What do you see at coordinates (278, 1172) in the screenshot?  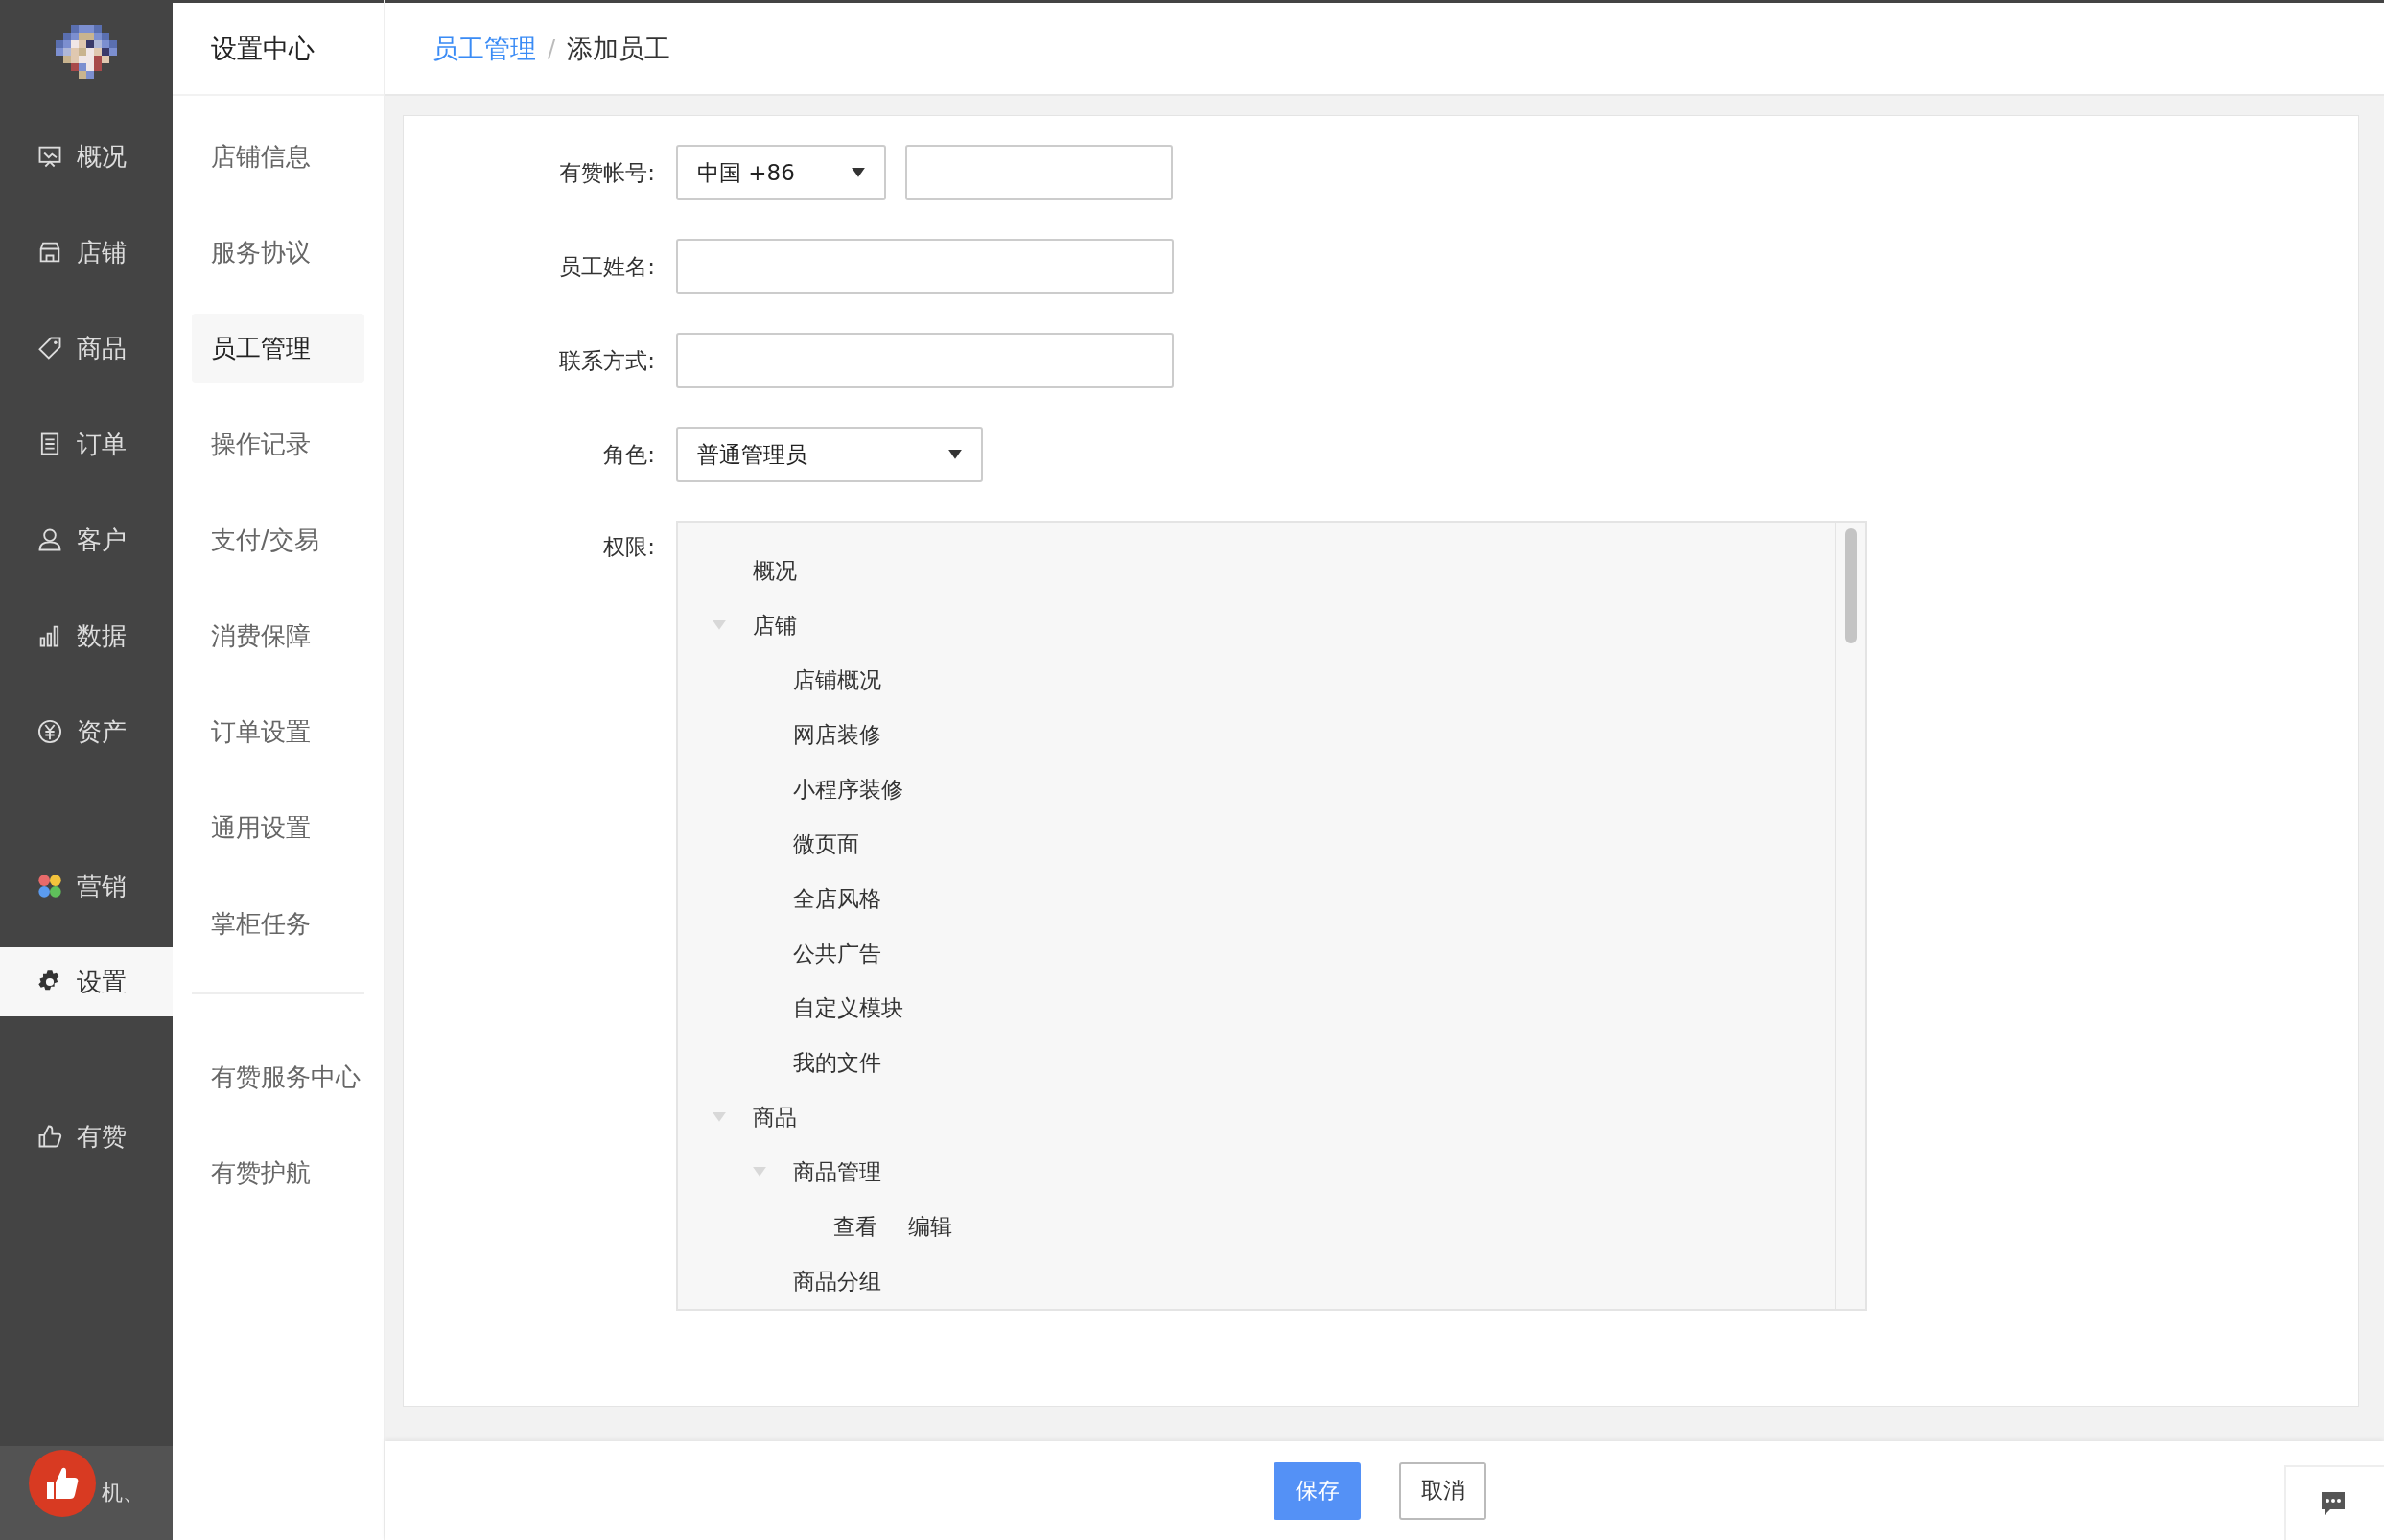 I see `sidebar-item: 有赞护航` at bounding box center [278, 1172].